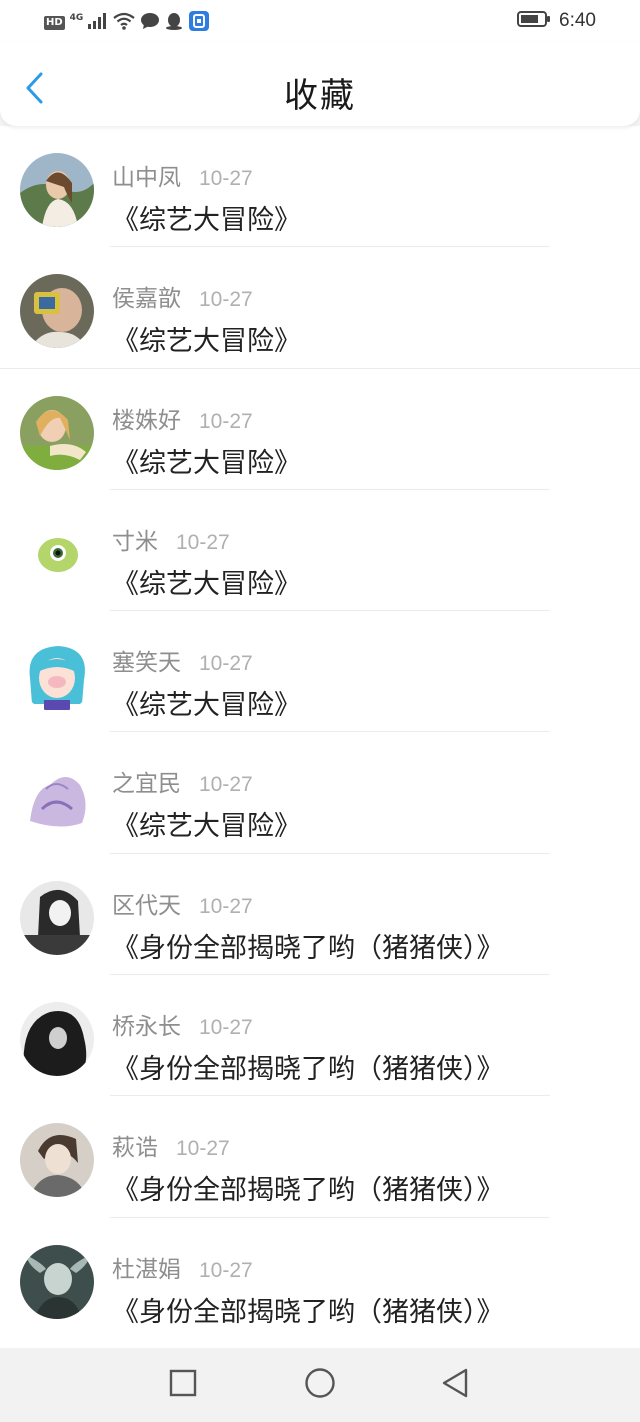 The image size is (640, 1422). What do you see at coordinates (171, 539) in the screenshot?
I see `item-meta: 寸米 10-27` at bounding box center [171, 539].